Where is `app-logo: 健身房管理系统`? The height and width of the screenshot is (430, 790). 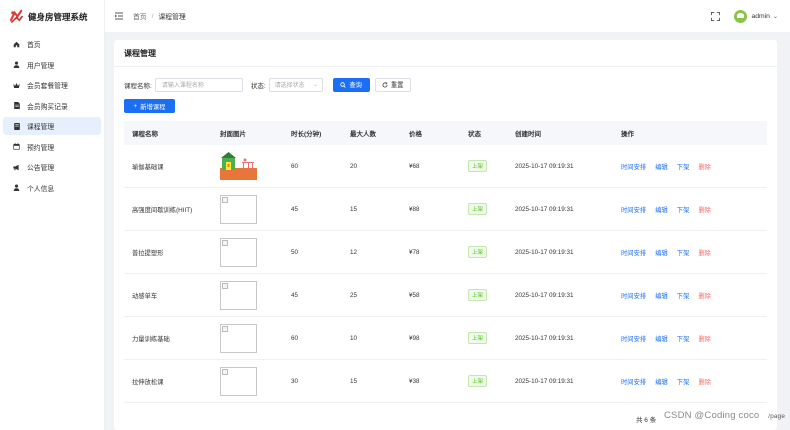 app-logo: 健身房管理系统 is located at coordinates (52, 16).